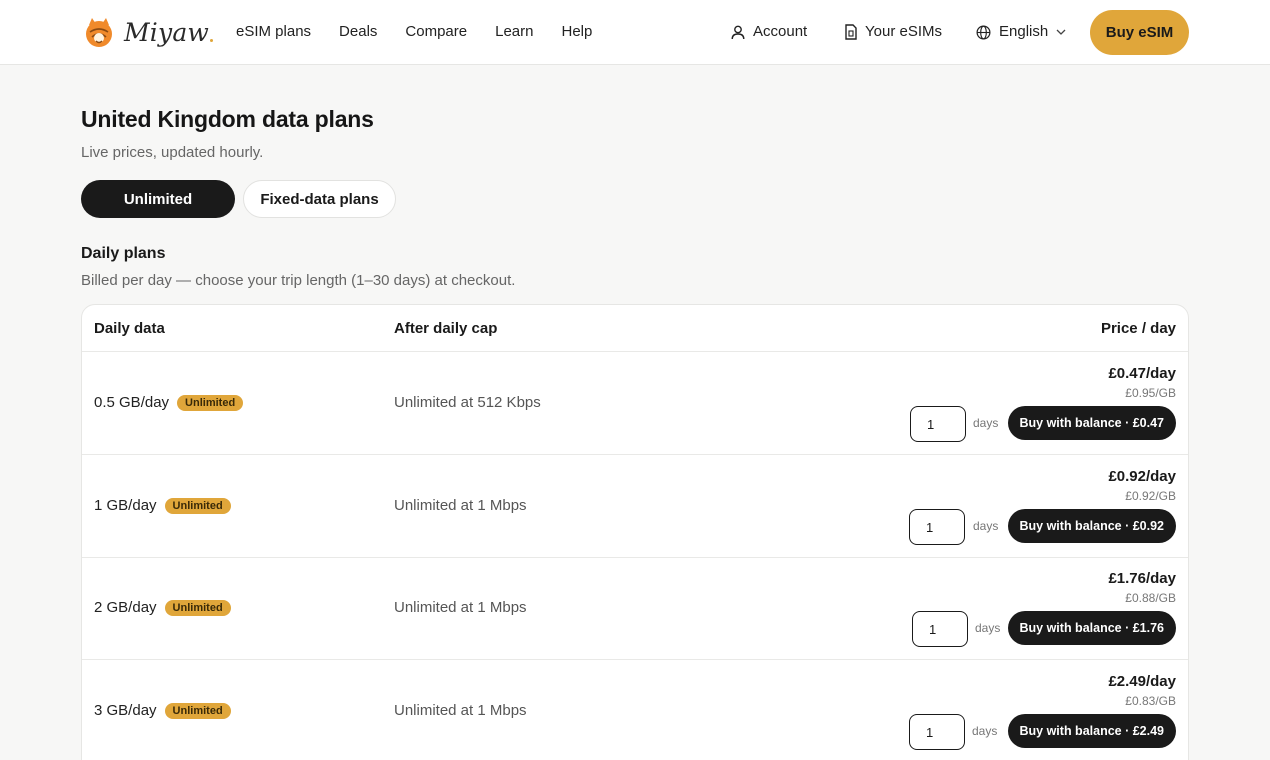 The height and width of the screenshot is (760, 1270). I want to click on account-link: Account, so click(769, 32).